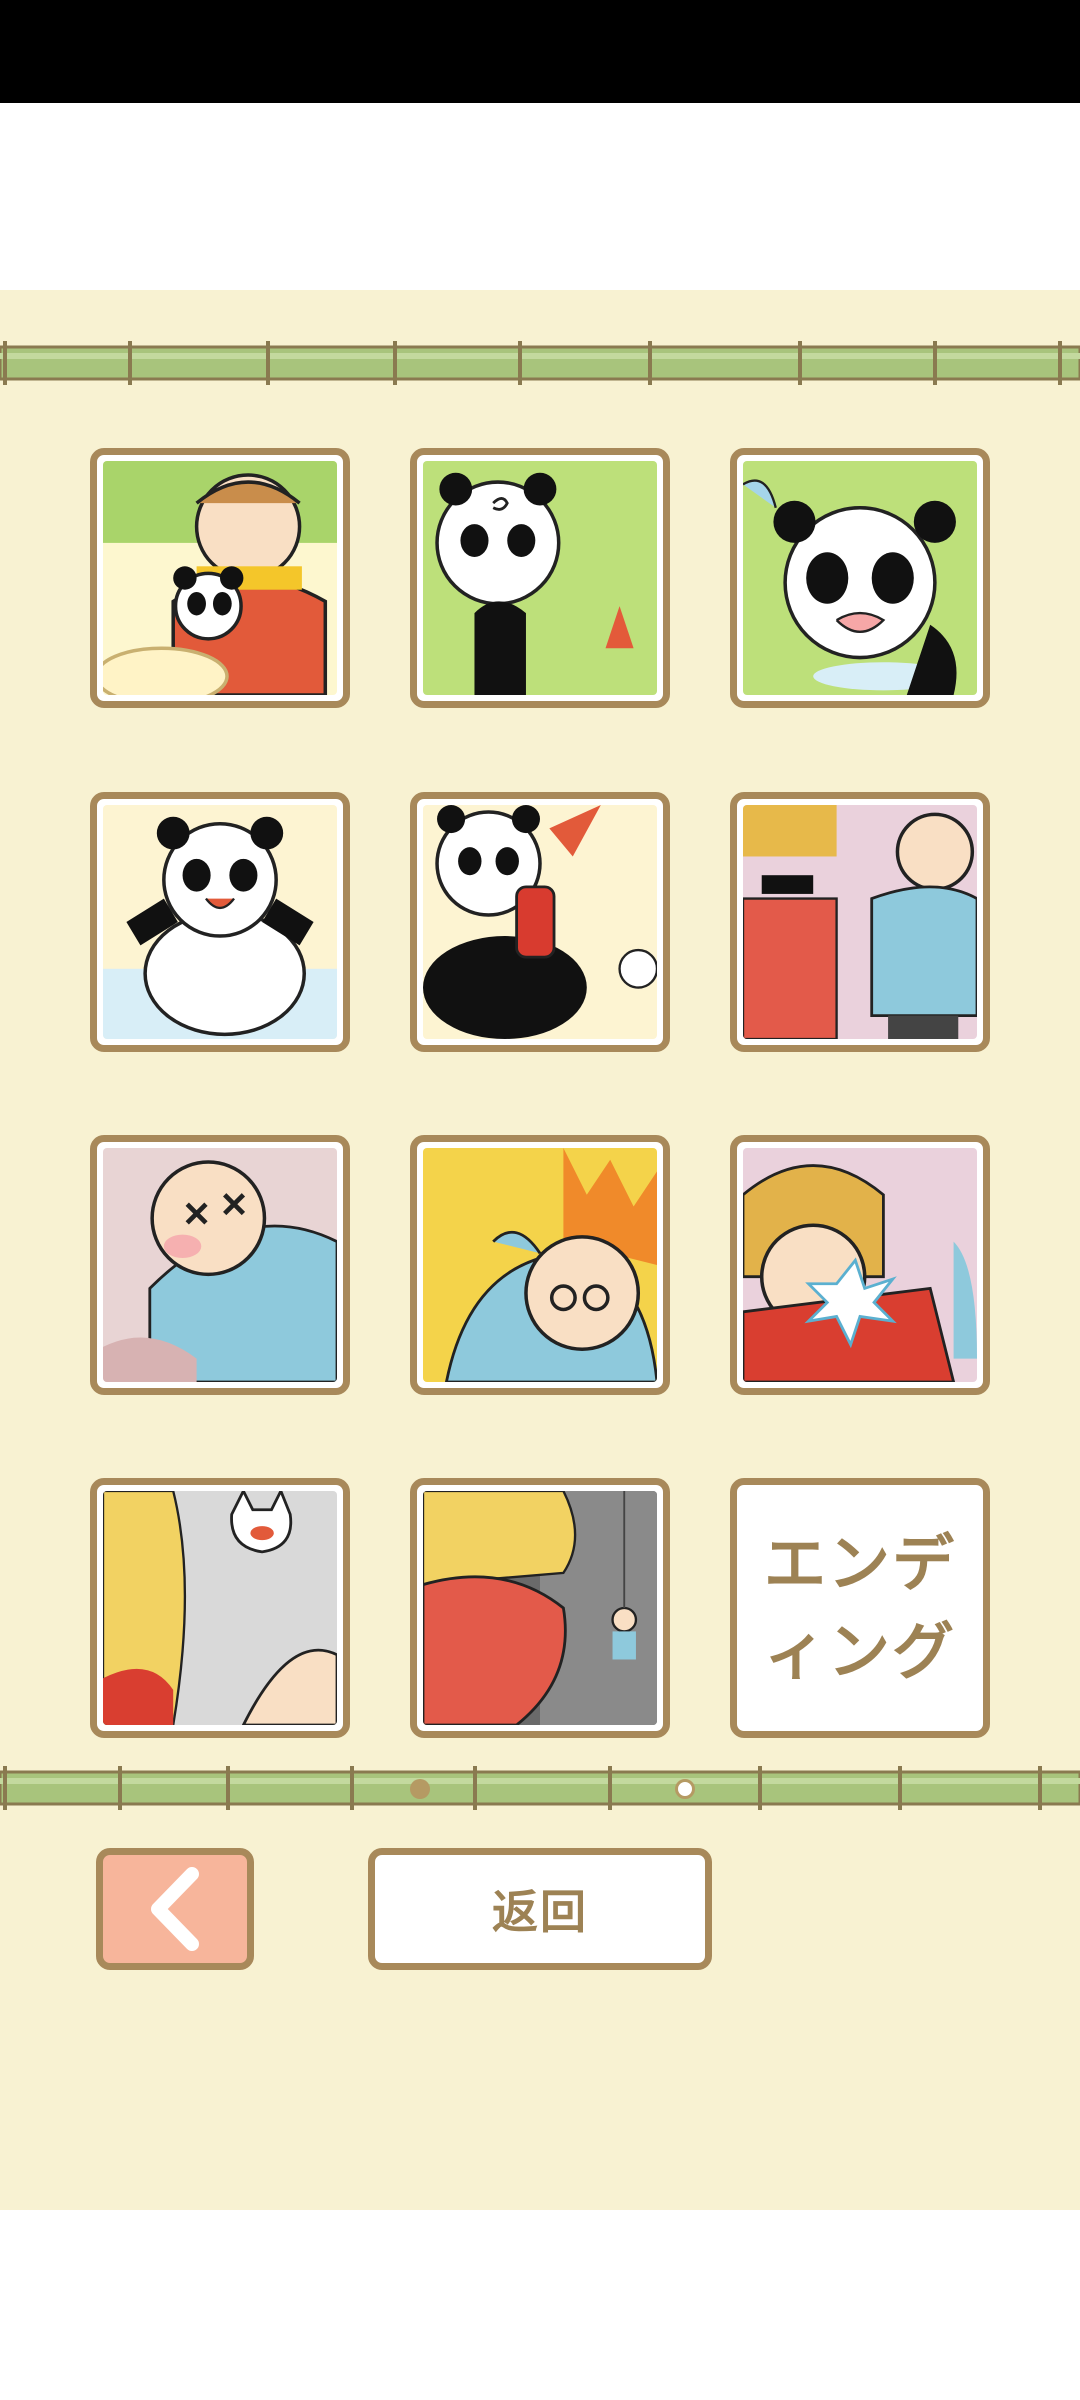 The image size is (1080, 2400). I want to click on injured-panda-image, so click(540, 578).